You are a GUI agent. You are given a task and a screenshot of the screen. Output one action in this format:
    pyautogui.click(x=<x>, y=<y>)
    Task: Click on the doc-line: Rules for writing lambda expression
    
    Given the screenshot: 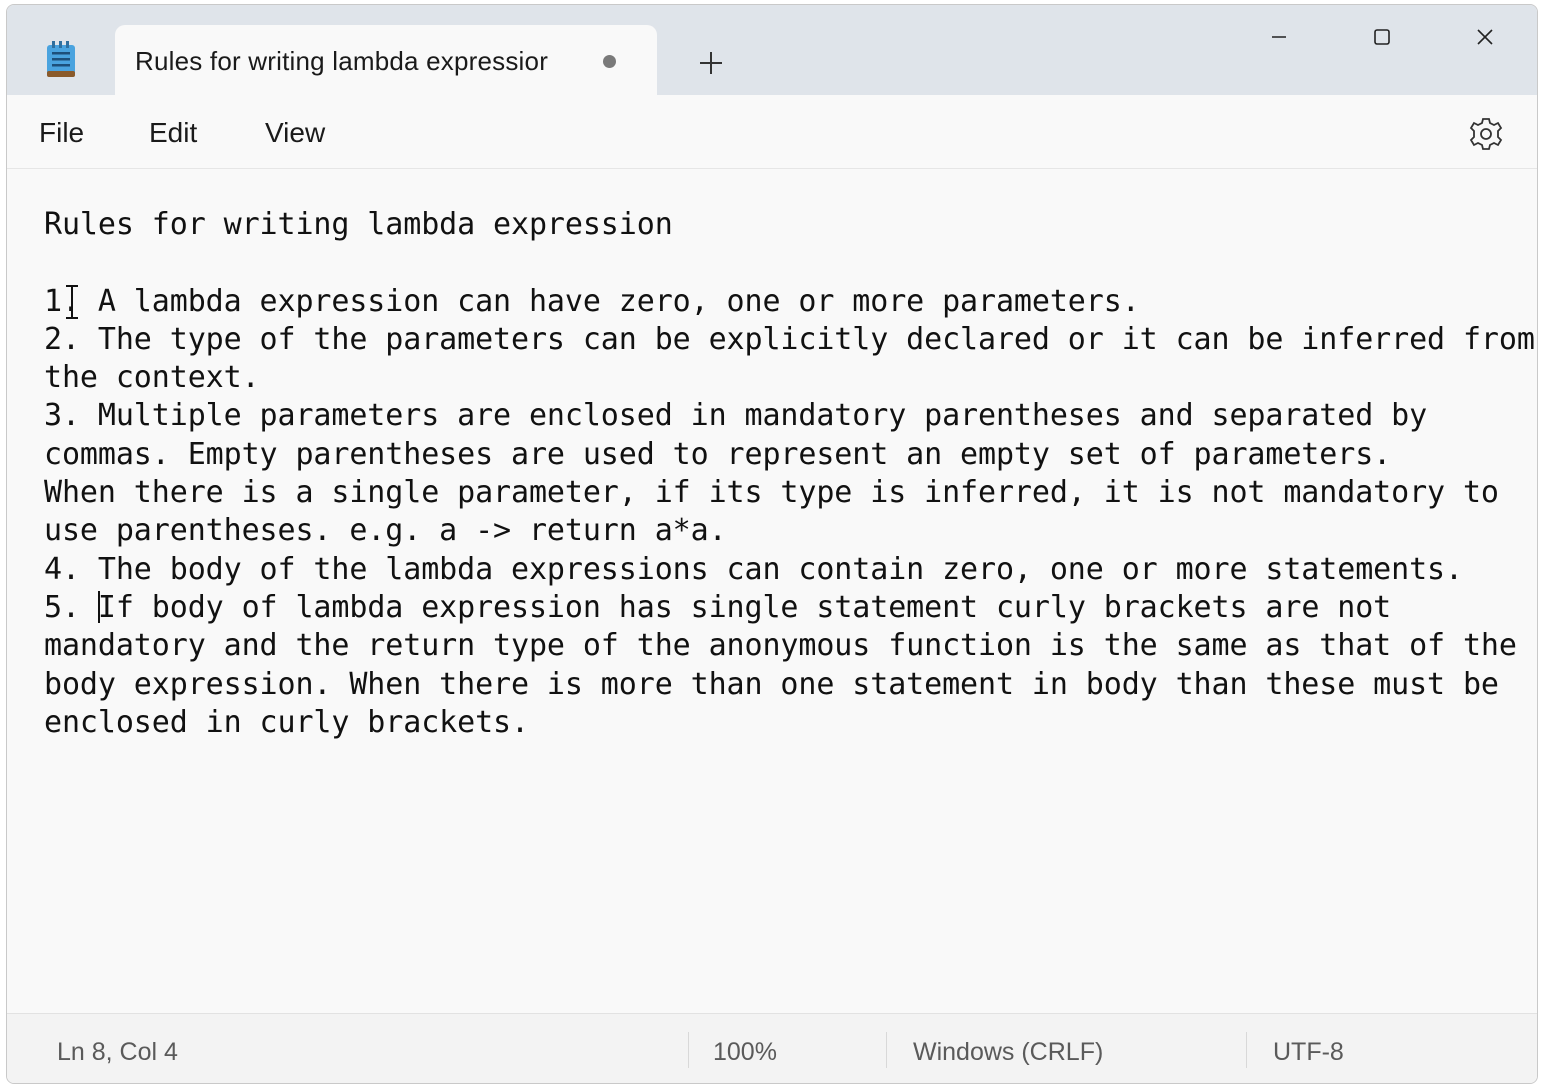 What is the action you would take?
    pyautogui.click(x=358, y=224)
    